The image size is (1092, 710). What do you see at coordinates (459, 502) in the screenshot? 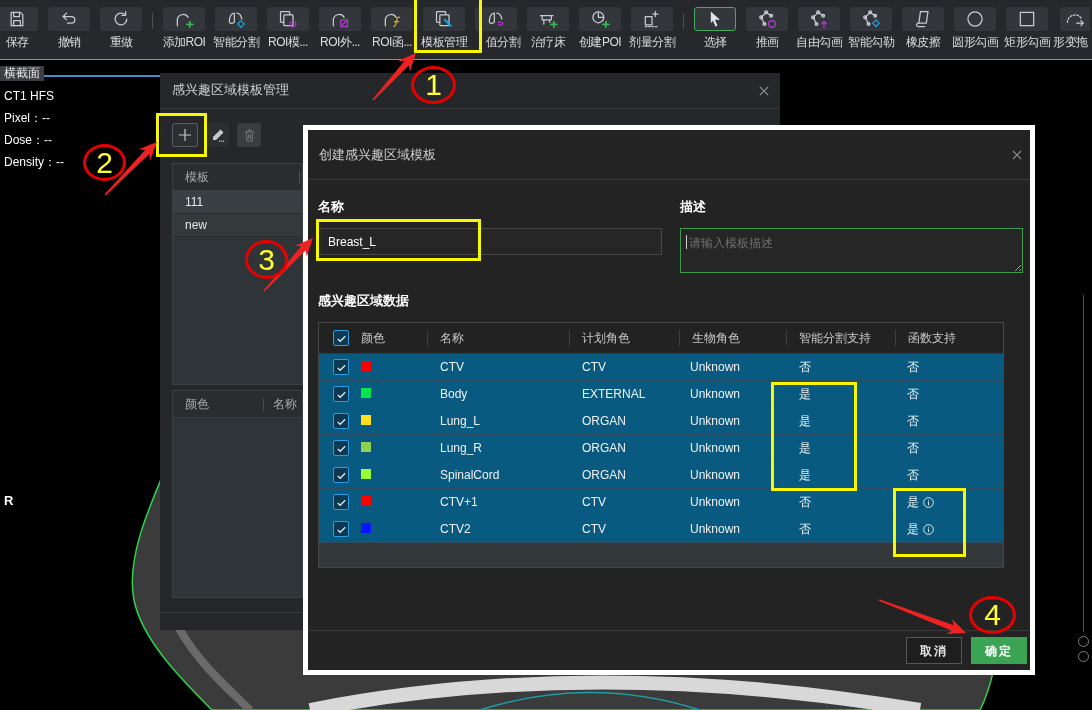
I see `table-cell-text: CTV+1` at bounding box center [459, 502].